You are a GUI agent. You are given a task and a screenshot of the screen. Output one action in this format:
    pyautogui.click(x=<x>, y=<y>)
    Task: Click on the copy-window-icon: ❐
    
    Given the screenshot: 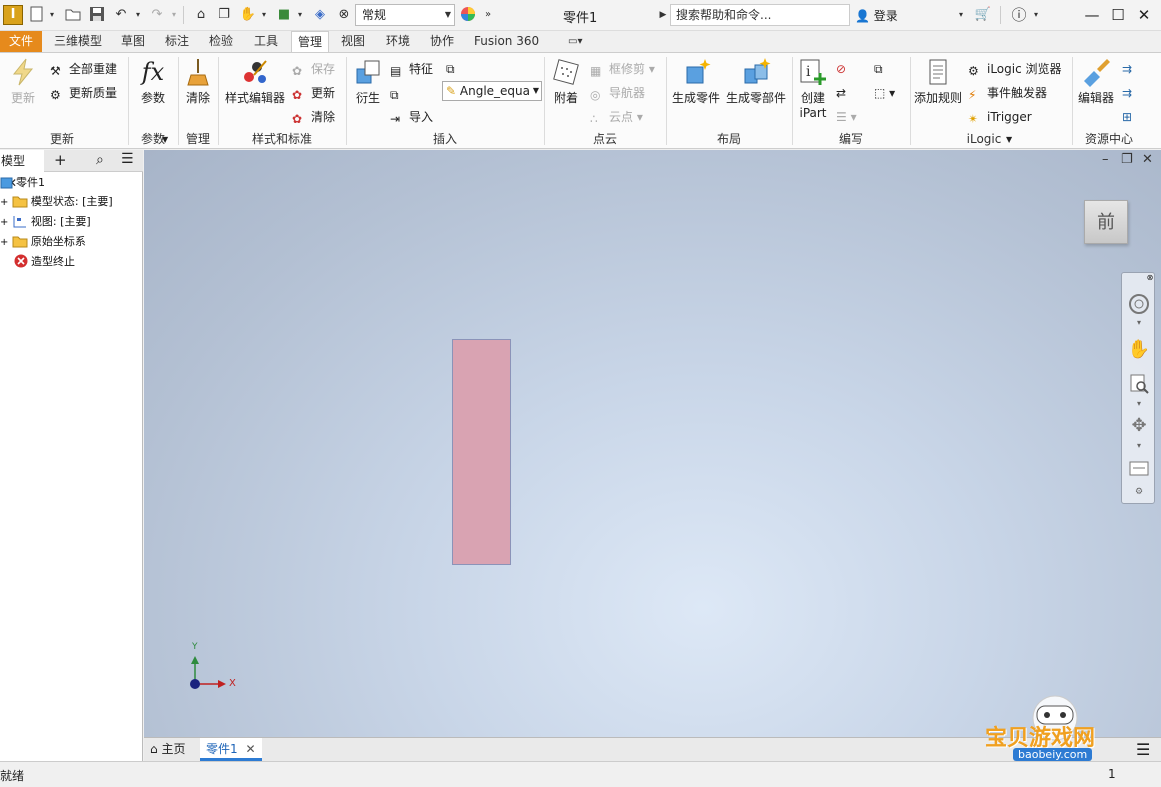 What is the action you would take?
    pyautogui.click(x=224, y=15)
    